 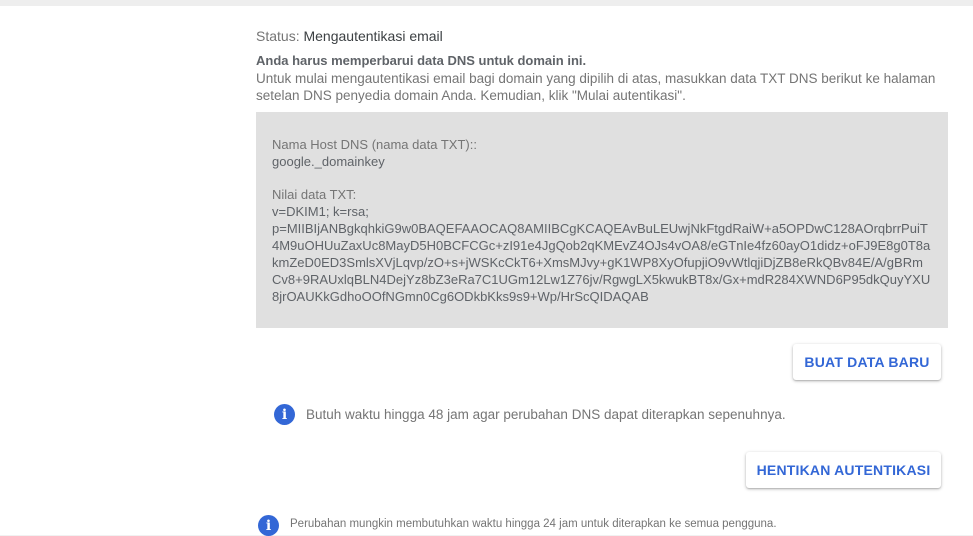 What do you see at coordinates (867, 362) in the screenshot?
I see `generate-new-record-button: BUAT DATA BARU` at bounding box center [867, 362].